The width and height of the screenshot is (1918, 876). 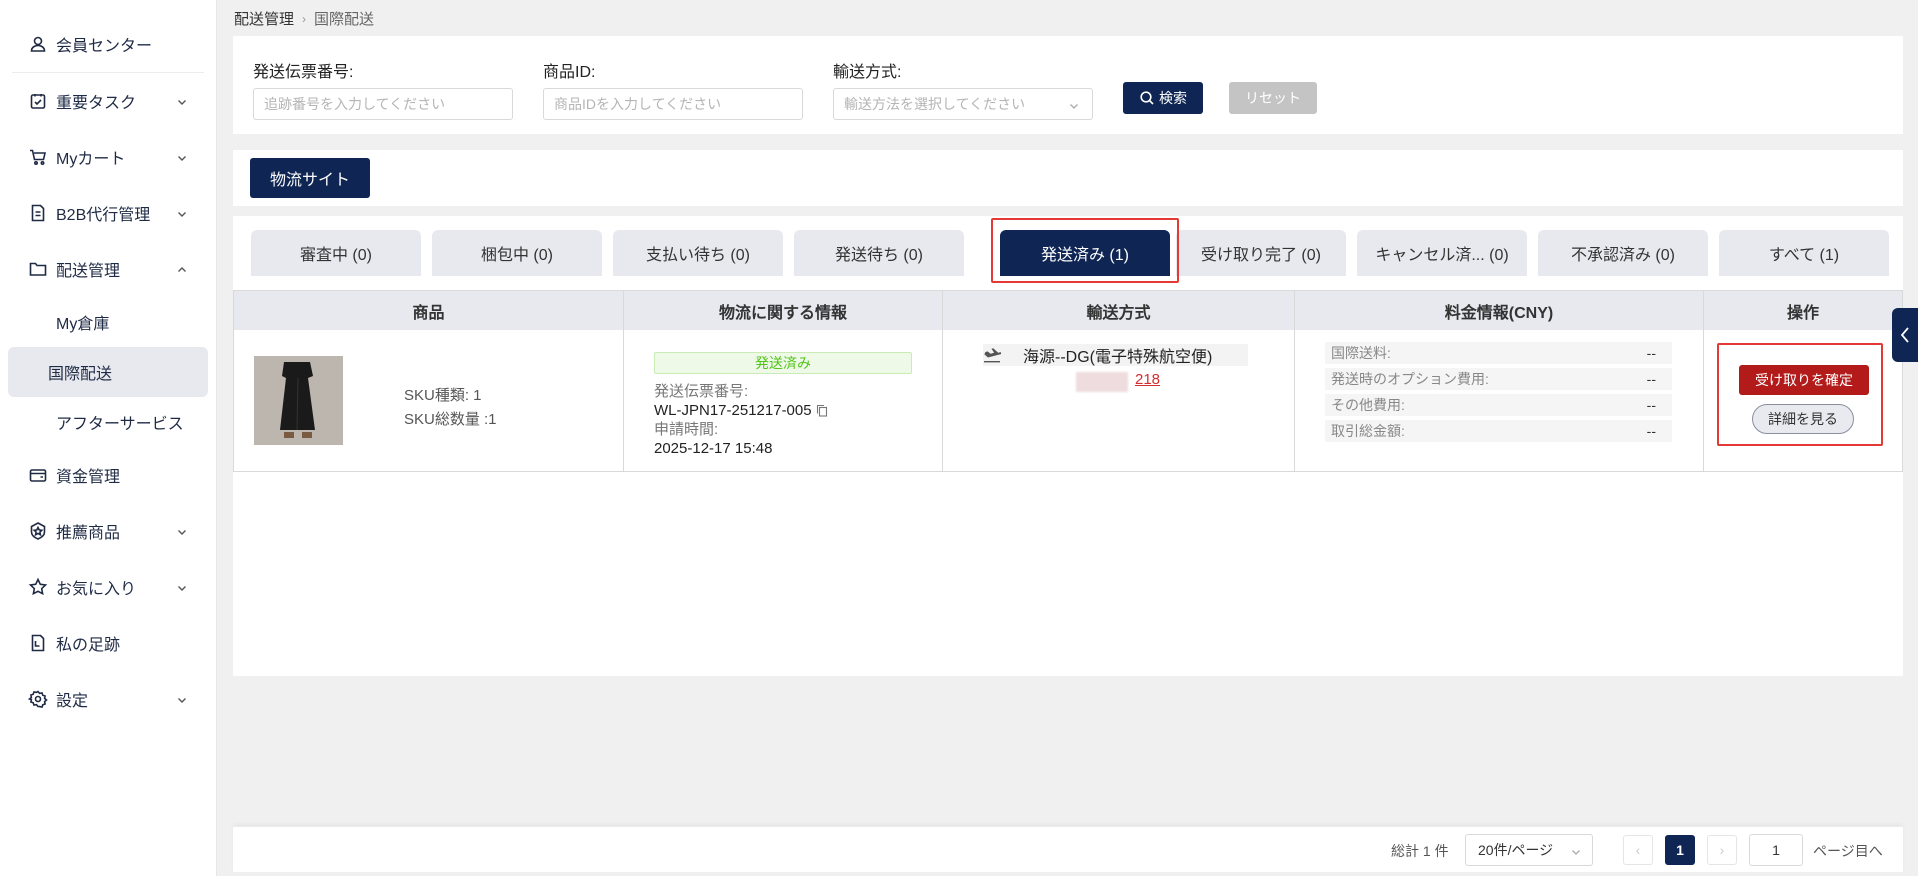 I want to click on tab-reviewing: 審査中 (0), so click(x=336, y=253).